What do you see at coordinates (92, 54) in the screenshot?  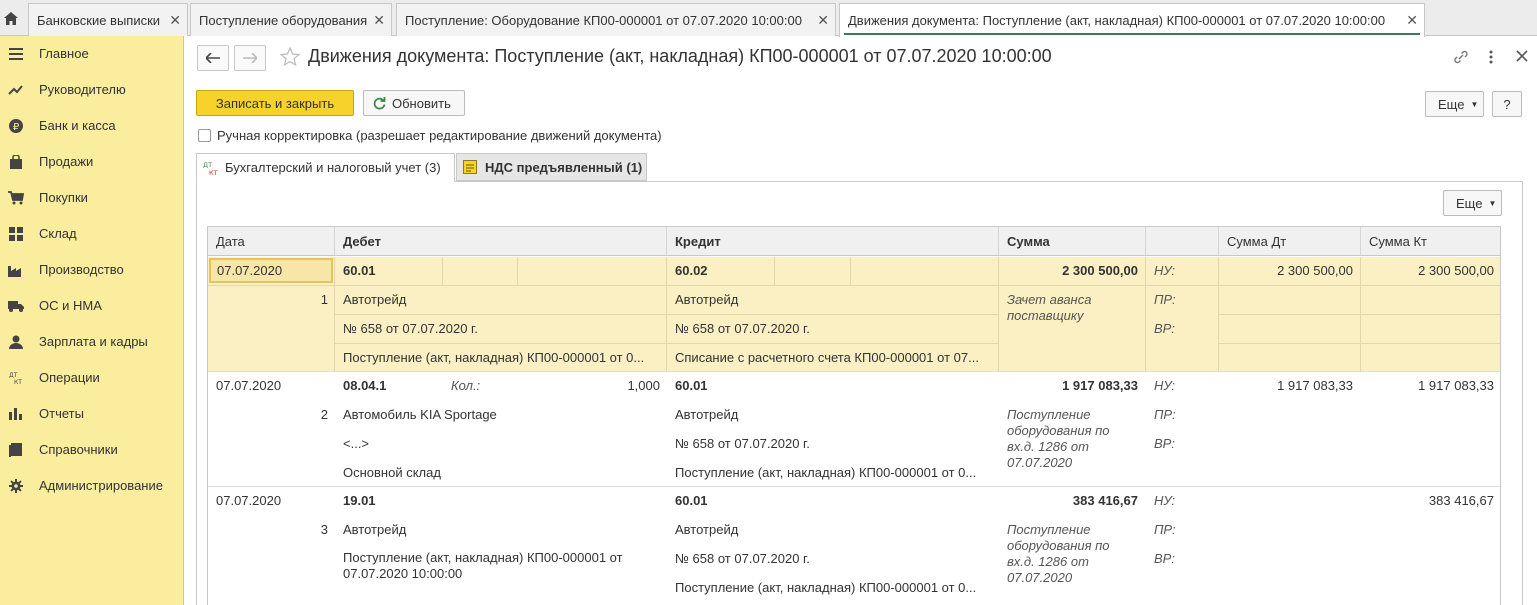 I see `sidebar-item-main: Главное` at bounding box center [92, 54].